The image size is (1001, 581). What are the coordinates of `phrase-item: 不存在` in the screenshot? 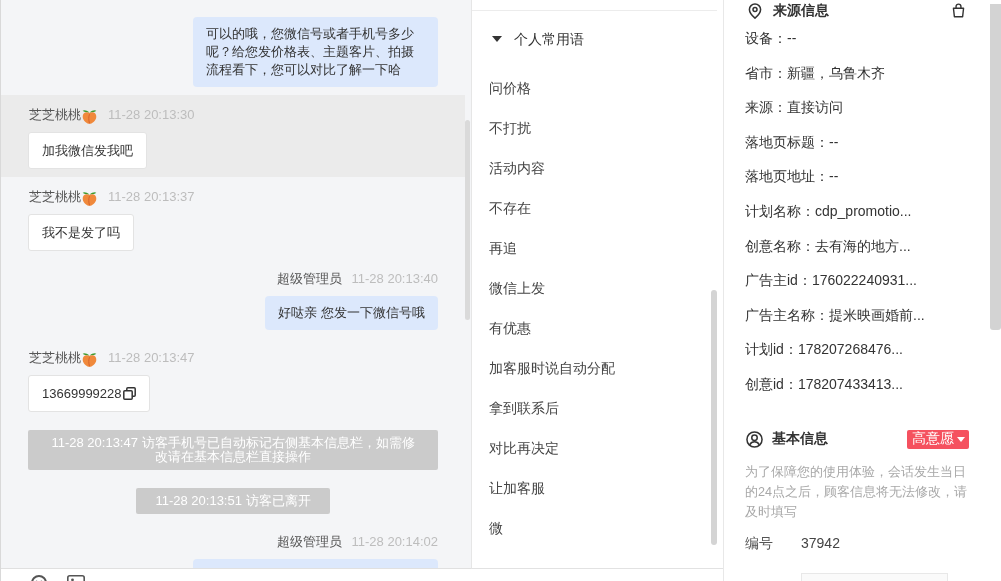 It's located at (597, 208).